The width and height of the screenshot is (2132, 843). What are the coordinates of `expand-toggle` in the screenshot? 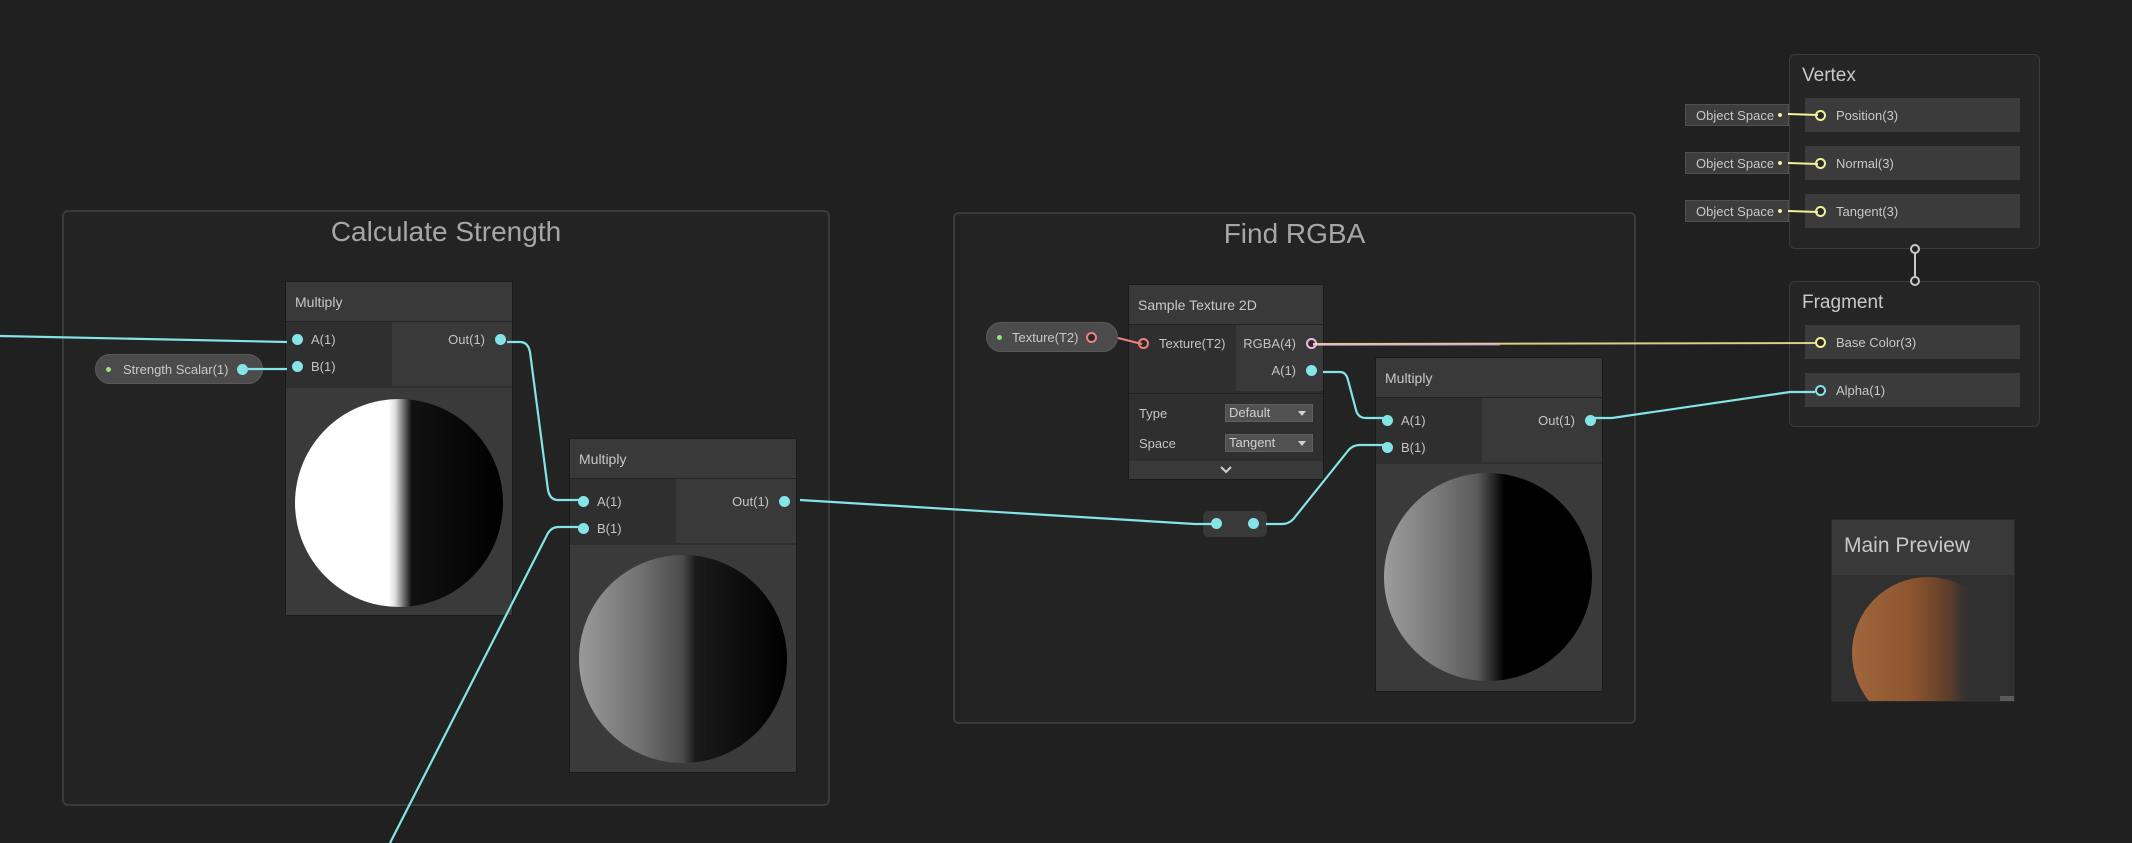 It's located at (1226, 470).